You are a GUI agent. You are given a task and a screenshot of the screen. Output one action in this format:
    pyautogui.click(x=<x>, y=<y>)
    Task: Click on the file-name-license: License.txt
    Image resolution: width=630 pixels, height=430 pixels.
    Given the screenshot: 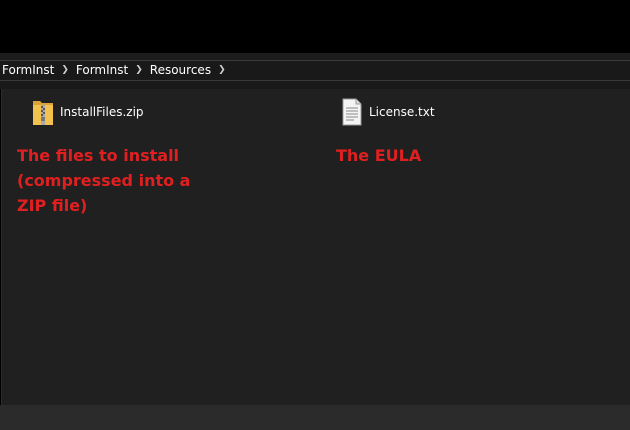 What is the action you would take?
    pyautogui.click(x=402, y=112)
    